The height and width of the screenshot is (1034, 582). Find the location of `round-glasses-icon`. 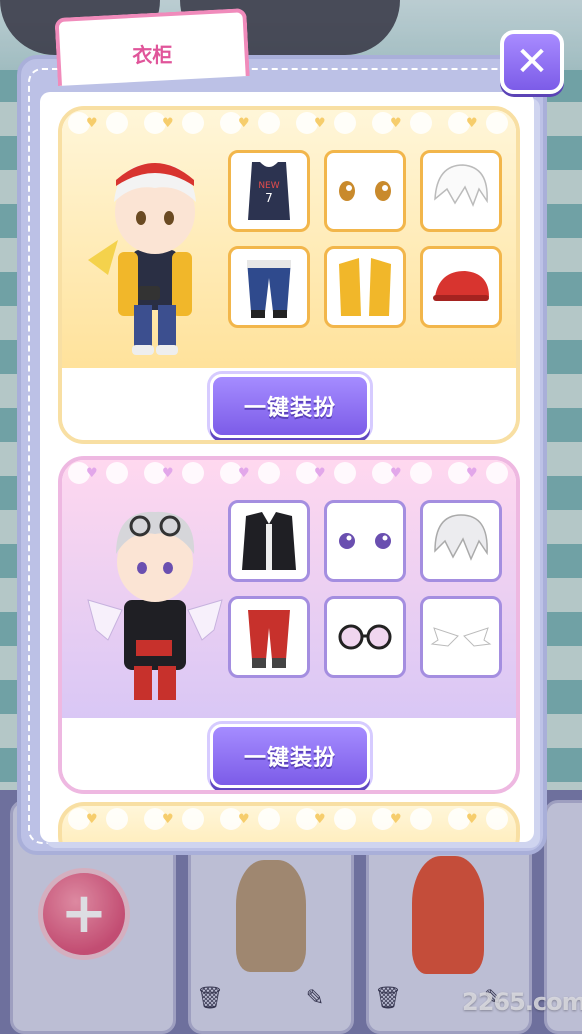

round-glasses-icon is located at coordinates (365, 637).